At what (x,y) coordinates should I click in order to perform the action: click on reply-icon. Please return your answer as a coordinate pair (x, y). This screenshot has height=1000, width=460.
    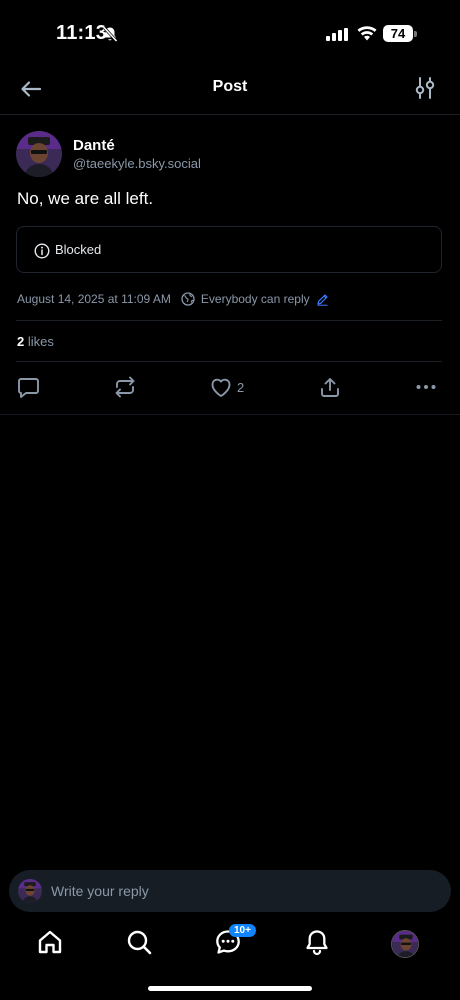
    Looking at the image, I should click on (28, 387).